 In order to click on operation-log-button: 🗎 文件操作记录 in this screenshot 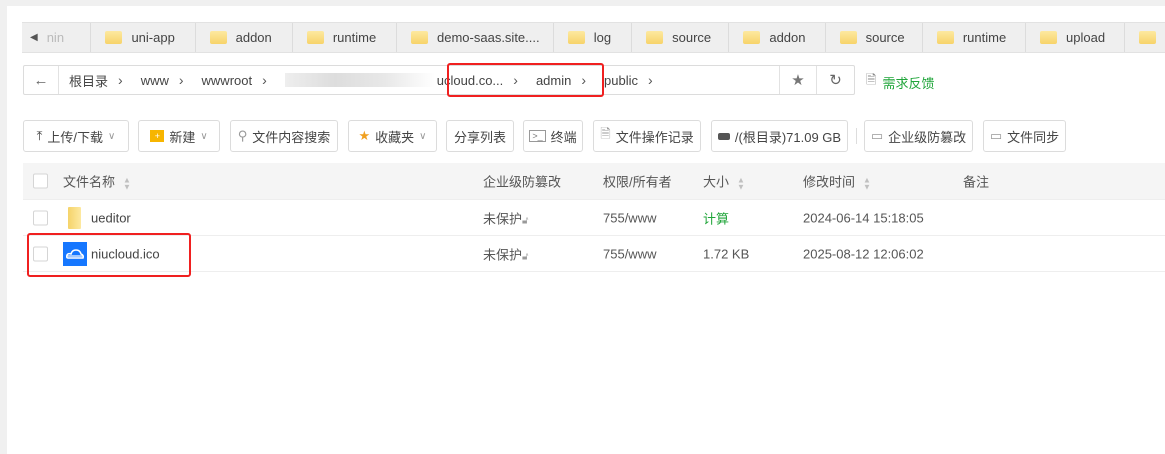, I will do `click(647, 136)`.